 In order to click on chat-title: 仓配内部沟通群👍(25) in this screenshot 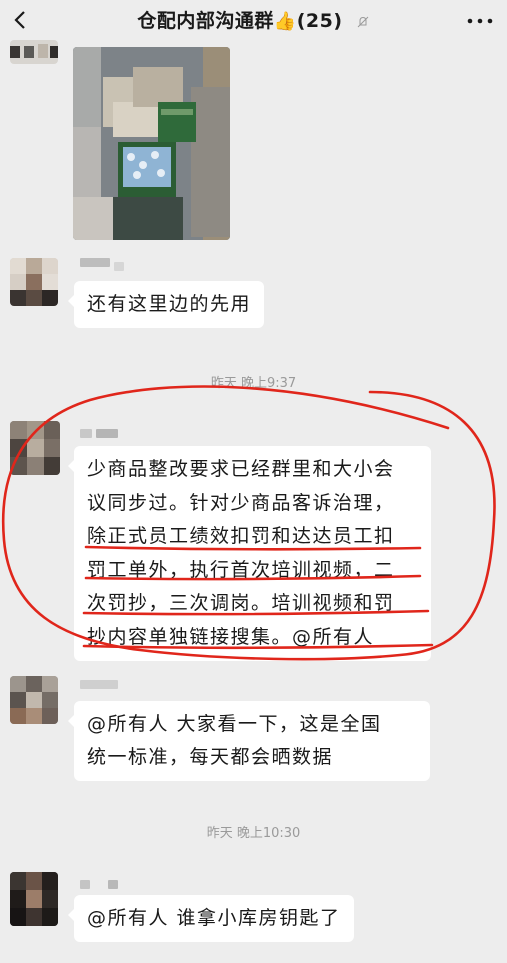, I will do `click(253, 19)`.